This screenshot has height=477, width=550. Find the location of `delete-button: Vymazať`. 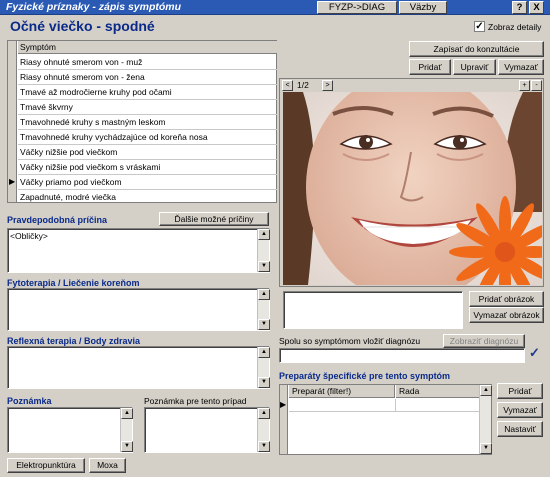

delete-button: Vymazať is located at coordinates (521, 67).